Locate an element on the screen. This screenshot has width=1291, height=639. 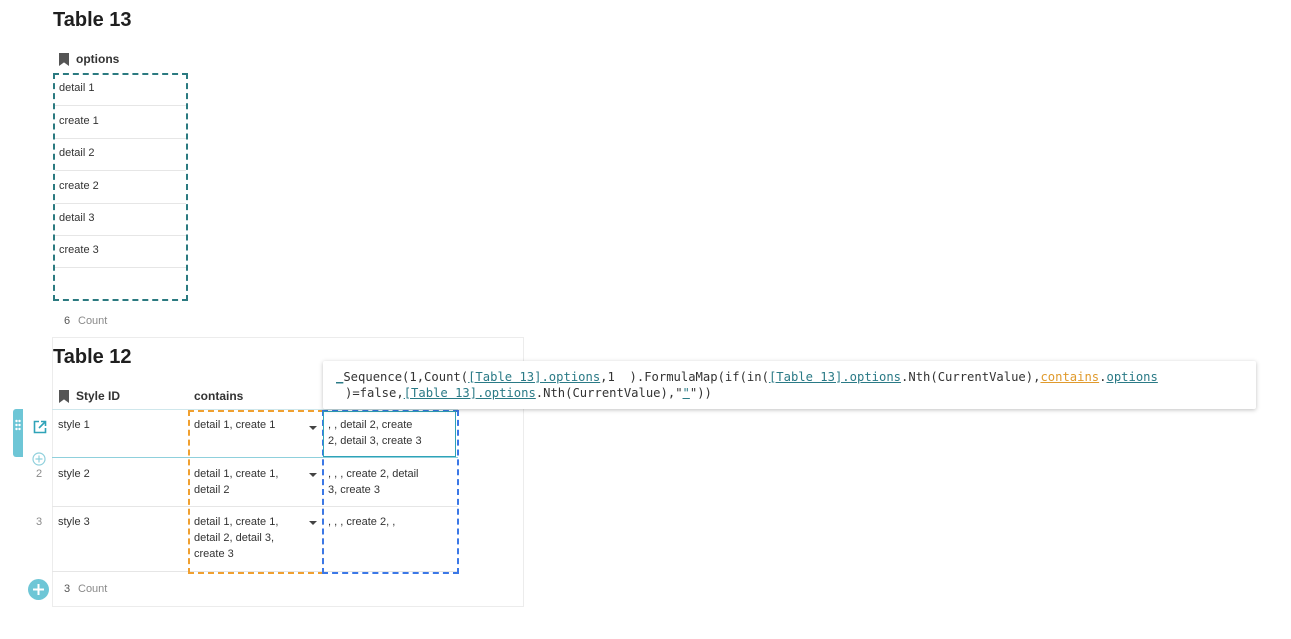
contains-value-line: detail 2 is located at coordinates (212, 490).